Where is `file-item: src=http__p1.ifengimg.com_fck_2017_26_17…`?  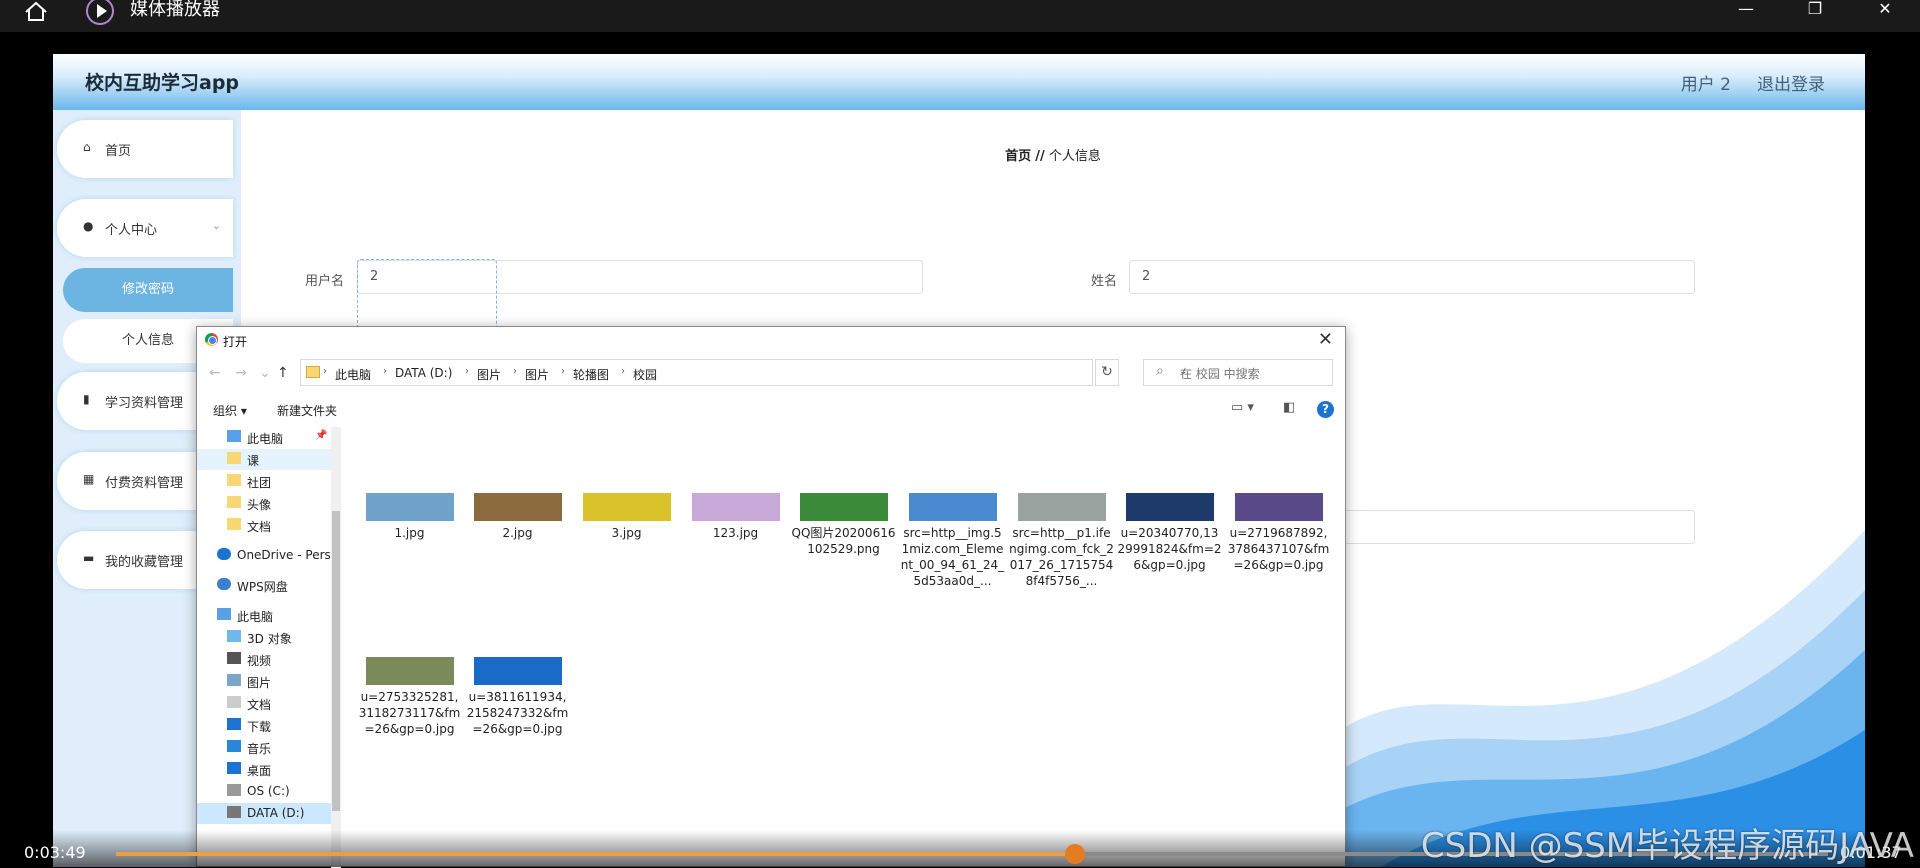 file-item: src=http__p1.ifengimg.com_fck_2017_26_17… is located at coordinates (1061, 541).